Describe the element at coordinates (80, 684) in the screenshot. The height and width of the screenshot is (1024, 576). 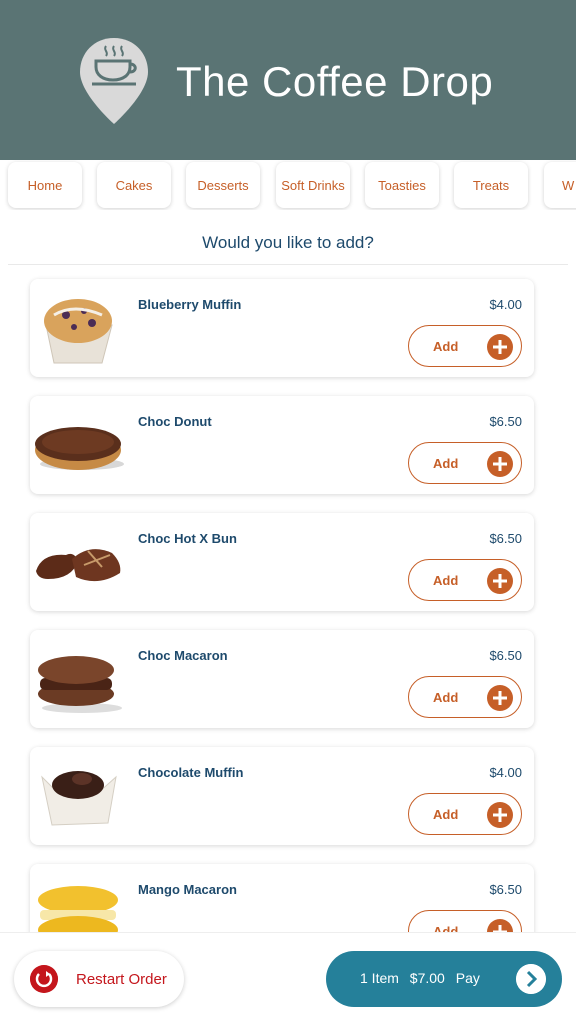
I see `choc-macaron-image` at that location.